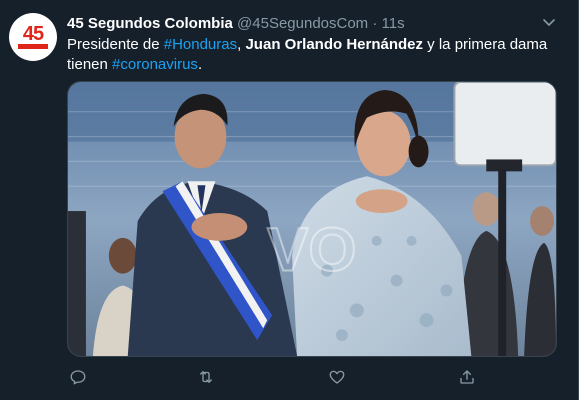  I want to click on chevron-down-icon, so click(549, 22).